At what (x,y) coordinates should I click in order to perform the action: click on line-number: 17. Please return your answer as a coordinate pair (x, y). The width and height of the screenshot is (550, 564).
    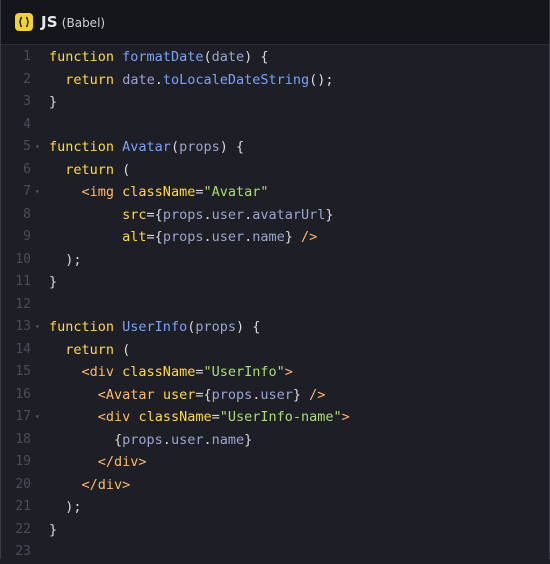
    Looking at the image, I should click on (23, 416).